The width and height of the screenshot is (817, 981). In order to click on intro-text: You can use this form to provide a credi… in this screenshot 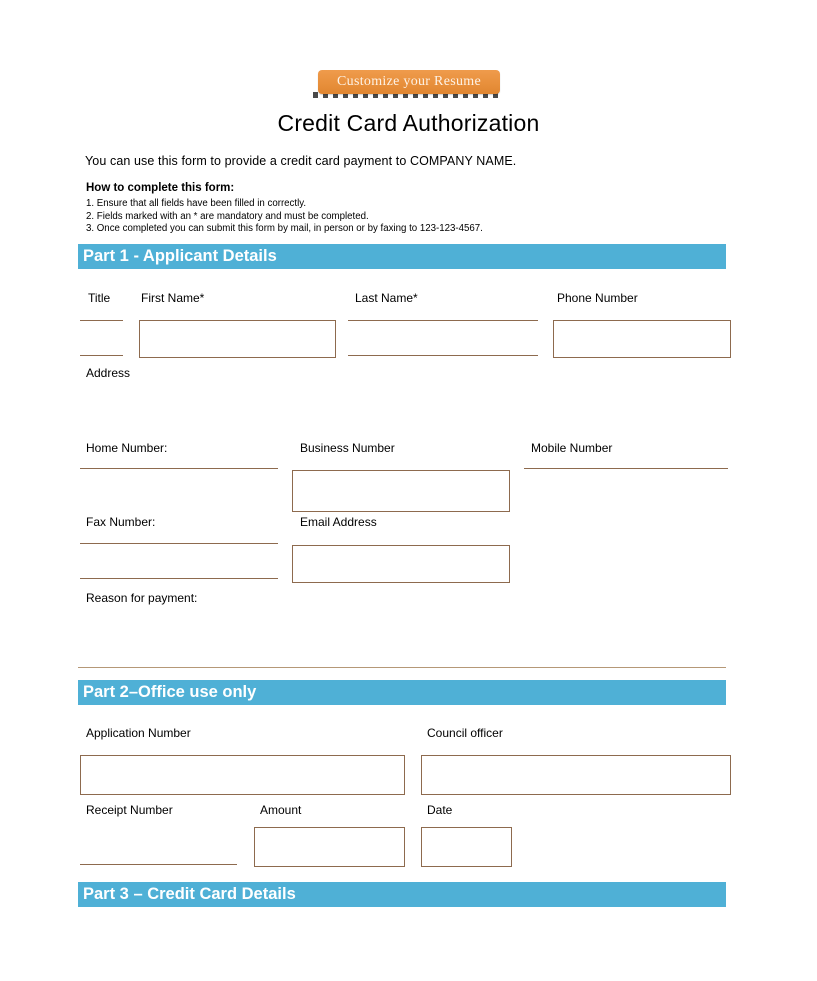, I will do `click(301, 161)`.